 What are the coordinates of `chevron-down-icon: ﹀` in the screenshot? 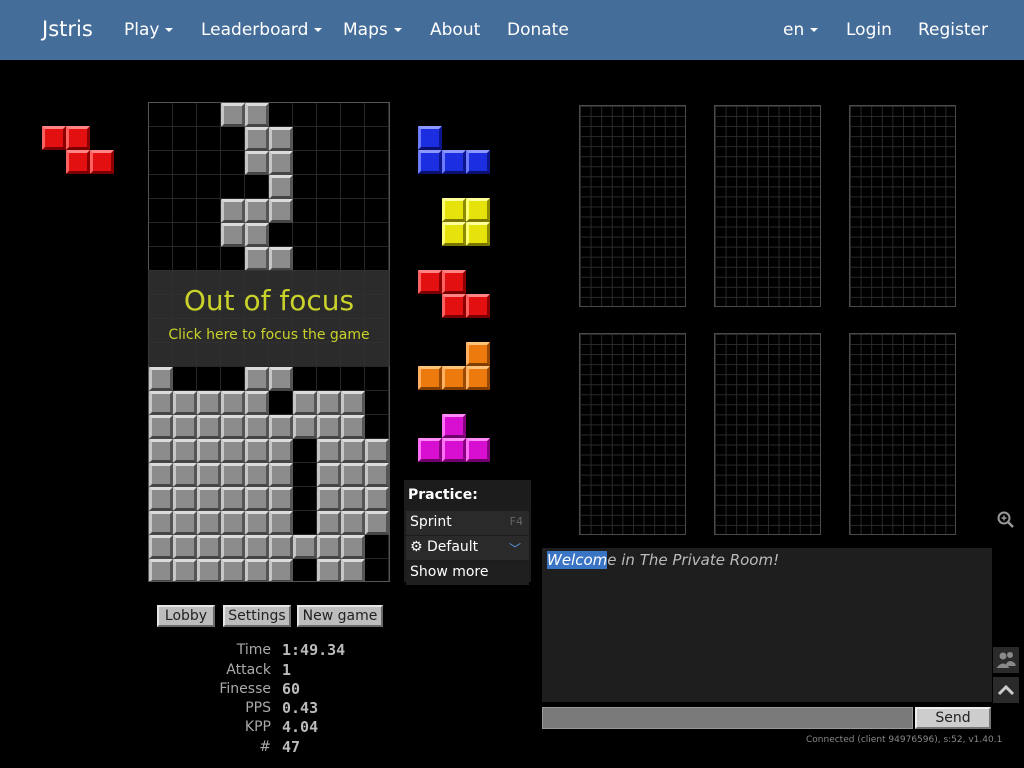 It's located at (514, 549).